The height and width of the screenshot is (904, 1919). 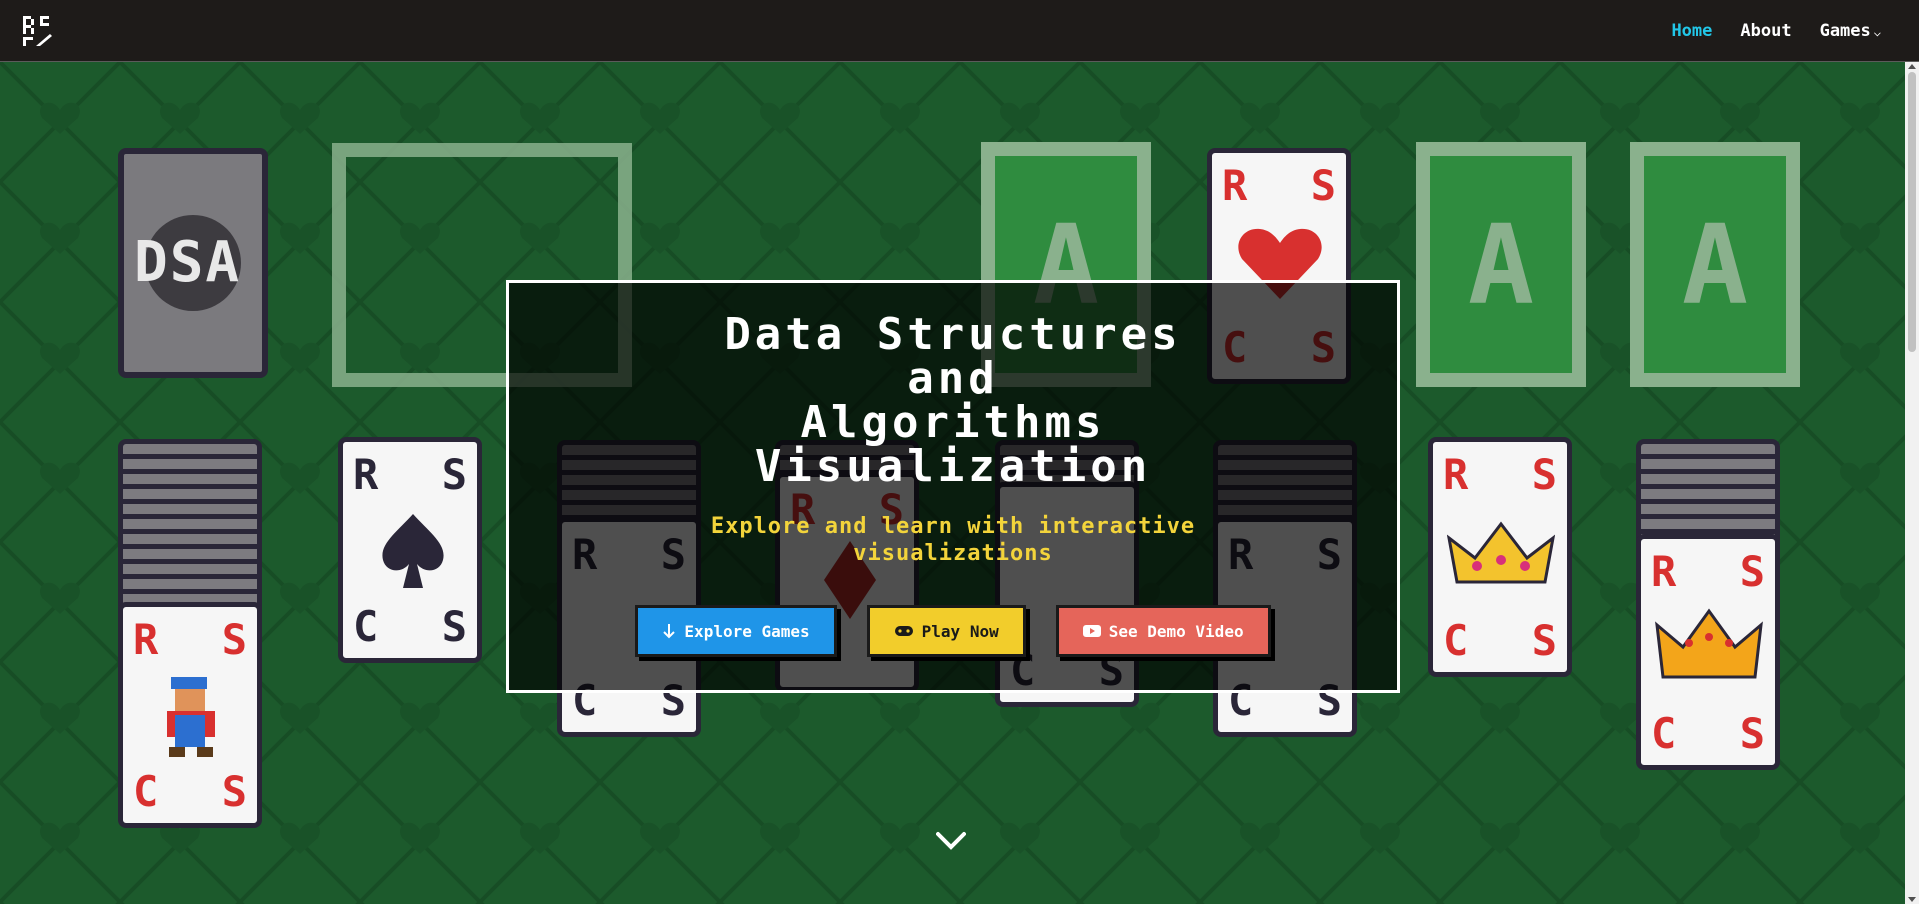 What do you see at coordinates (413, 551) in the screenshot?
I see `spade-icon` at bounding box center [413, 551].